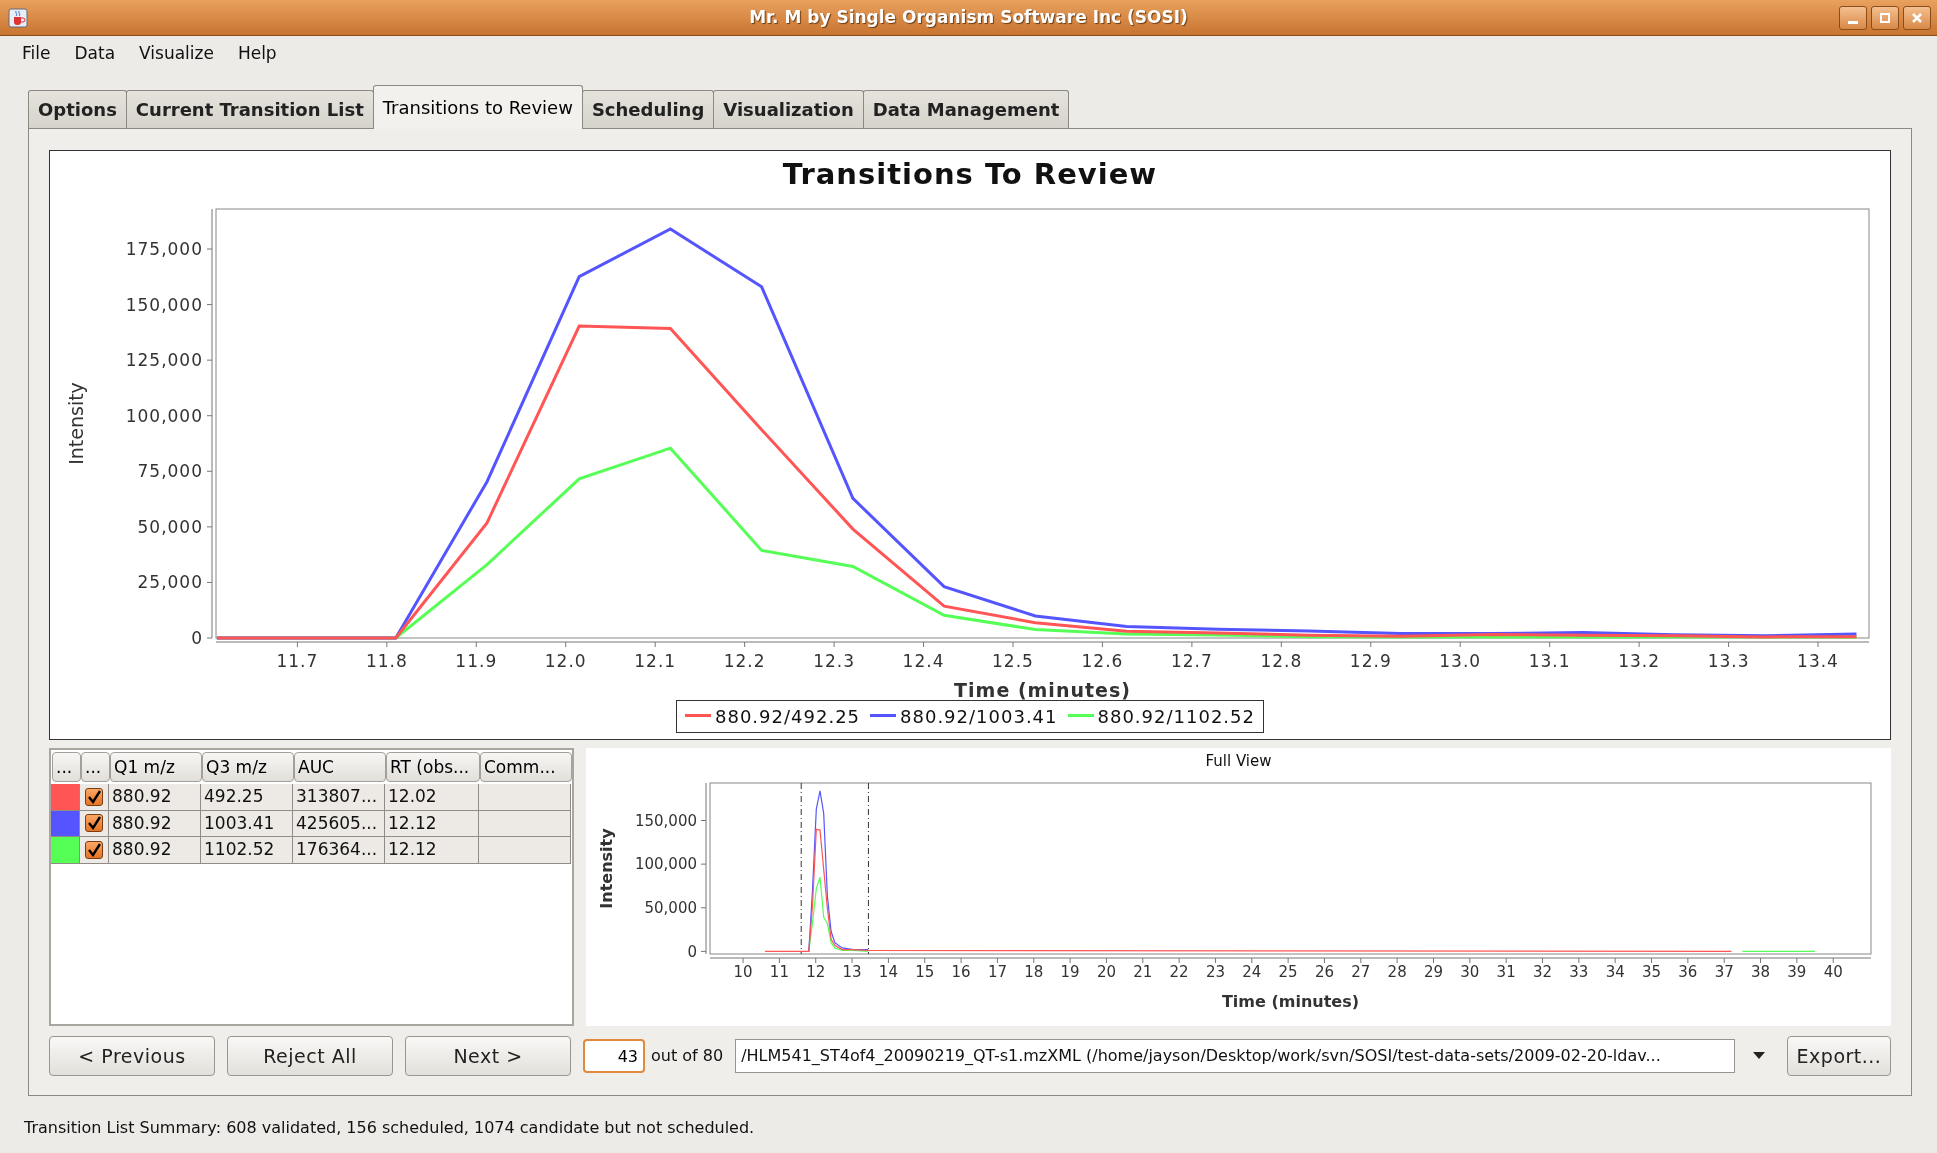 The height and width of the screenshot is (1153, 1937). What do you see at coordinates (834, 660) in the screenshot?
I see `tick-label: 12.3` at bounding box center [834, 660].